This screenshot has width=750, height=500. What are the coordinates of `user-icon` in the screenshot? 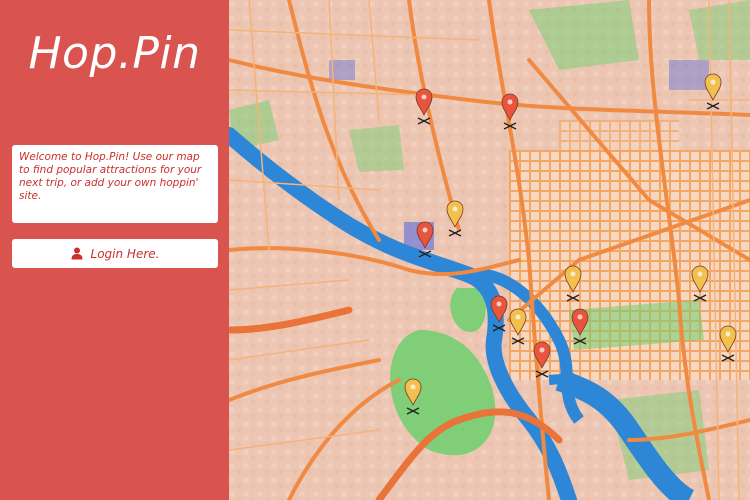 It's located at (77, 253).